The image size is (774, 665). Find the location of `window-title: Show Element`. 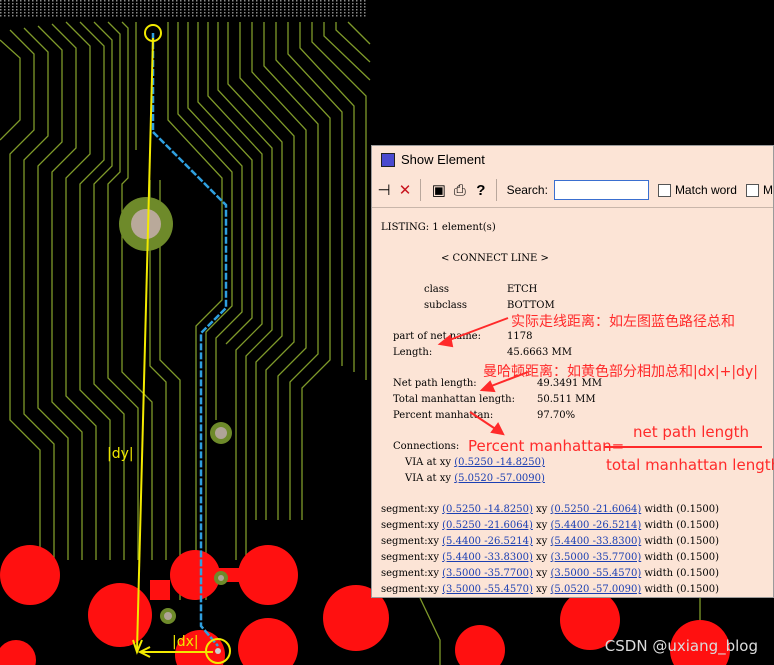

window-title: Show Element is located at coordinates (443, 159).